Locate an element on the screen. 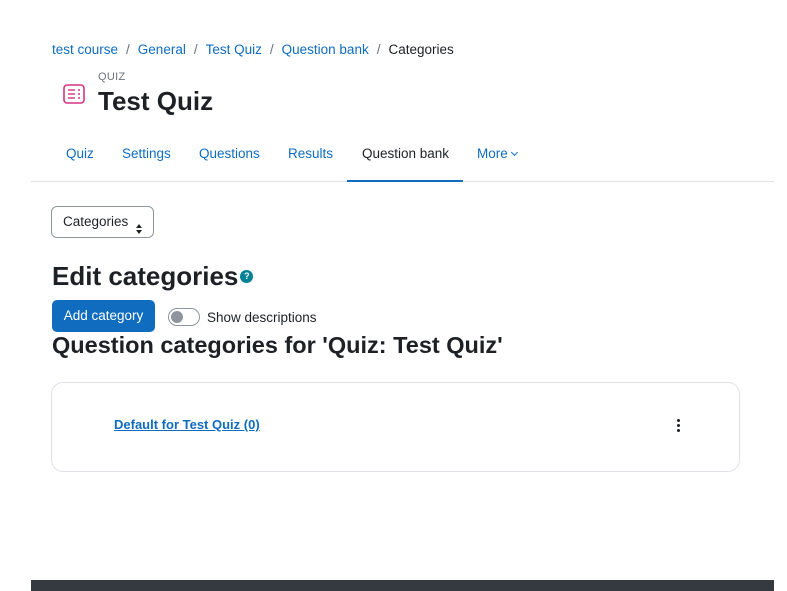 This screenshot has width=787, height=591. show-descriptions-toggle is located at coordinates (184, 317).